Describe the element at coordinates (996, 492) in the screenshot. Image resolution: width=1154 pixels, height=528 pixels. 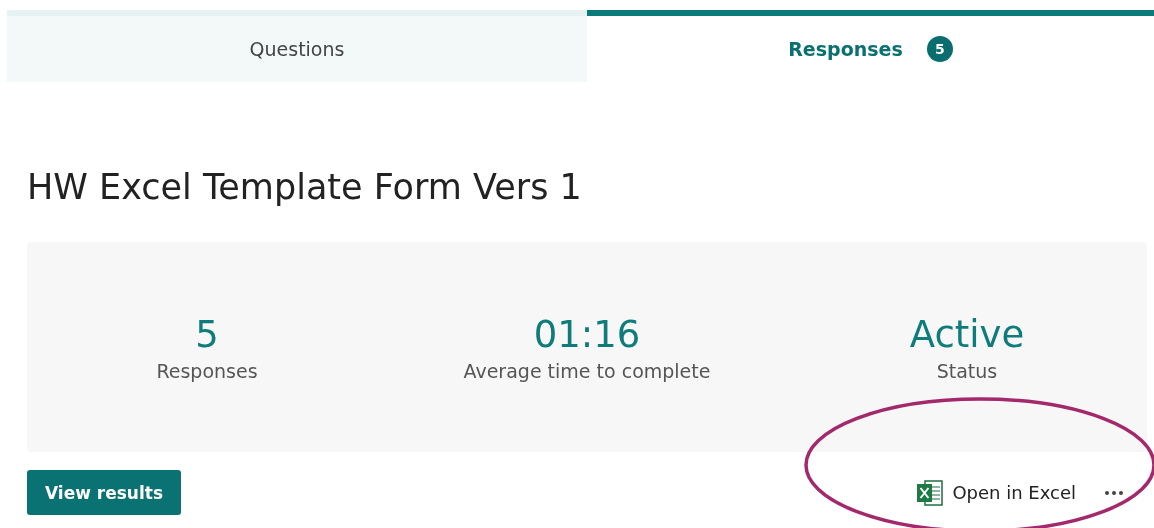
I see `open-in-excel-button: Open in Excel` at that location.